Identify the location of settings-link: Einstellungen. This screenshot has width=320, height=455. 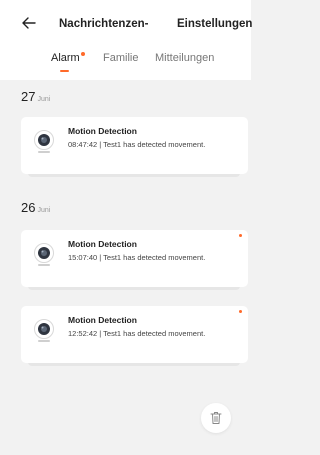
(214, 24).